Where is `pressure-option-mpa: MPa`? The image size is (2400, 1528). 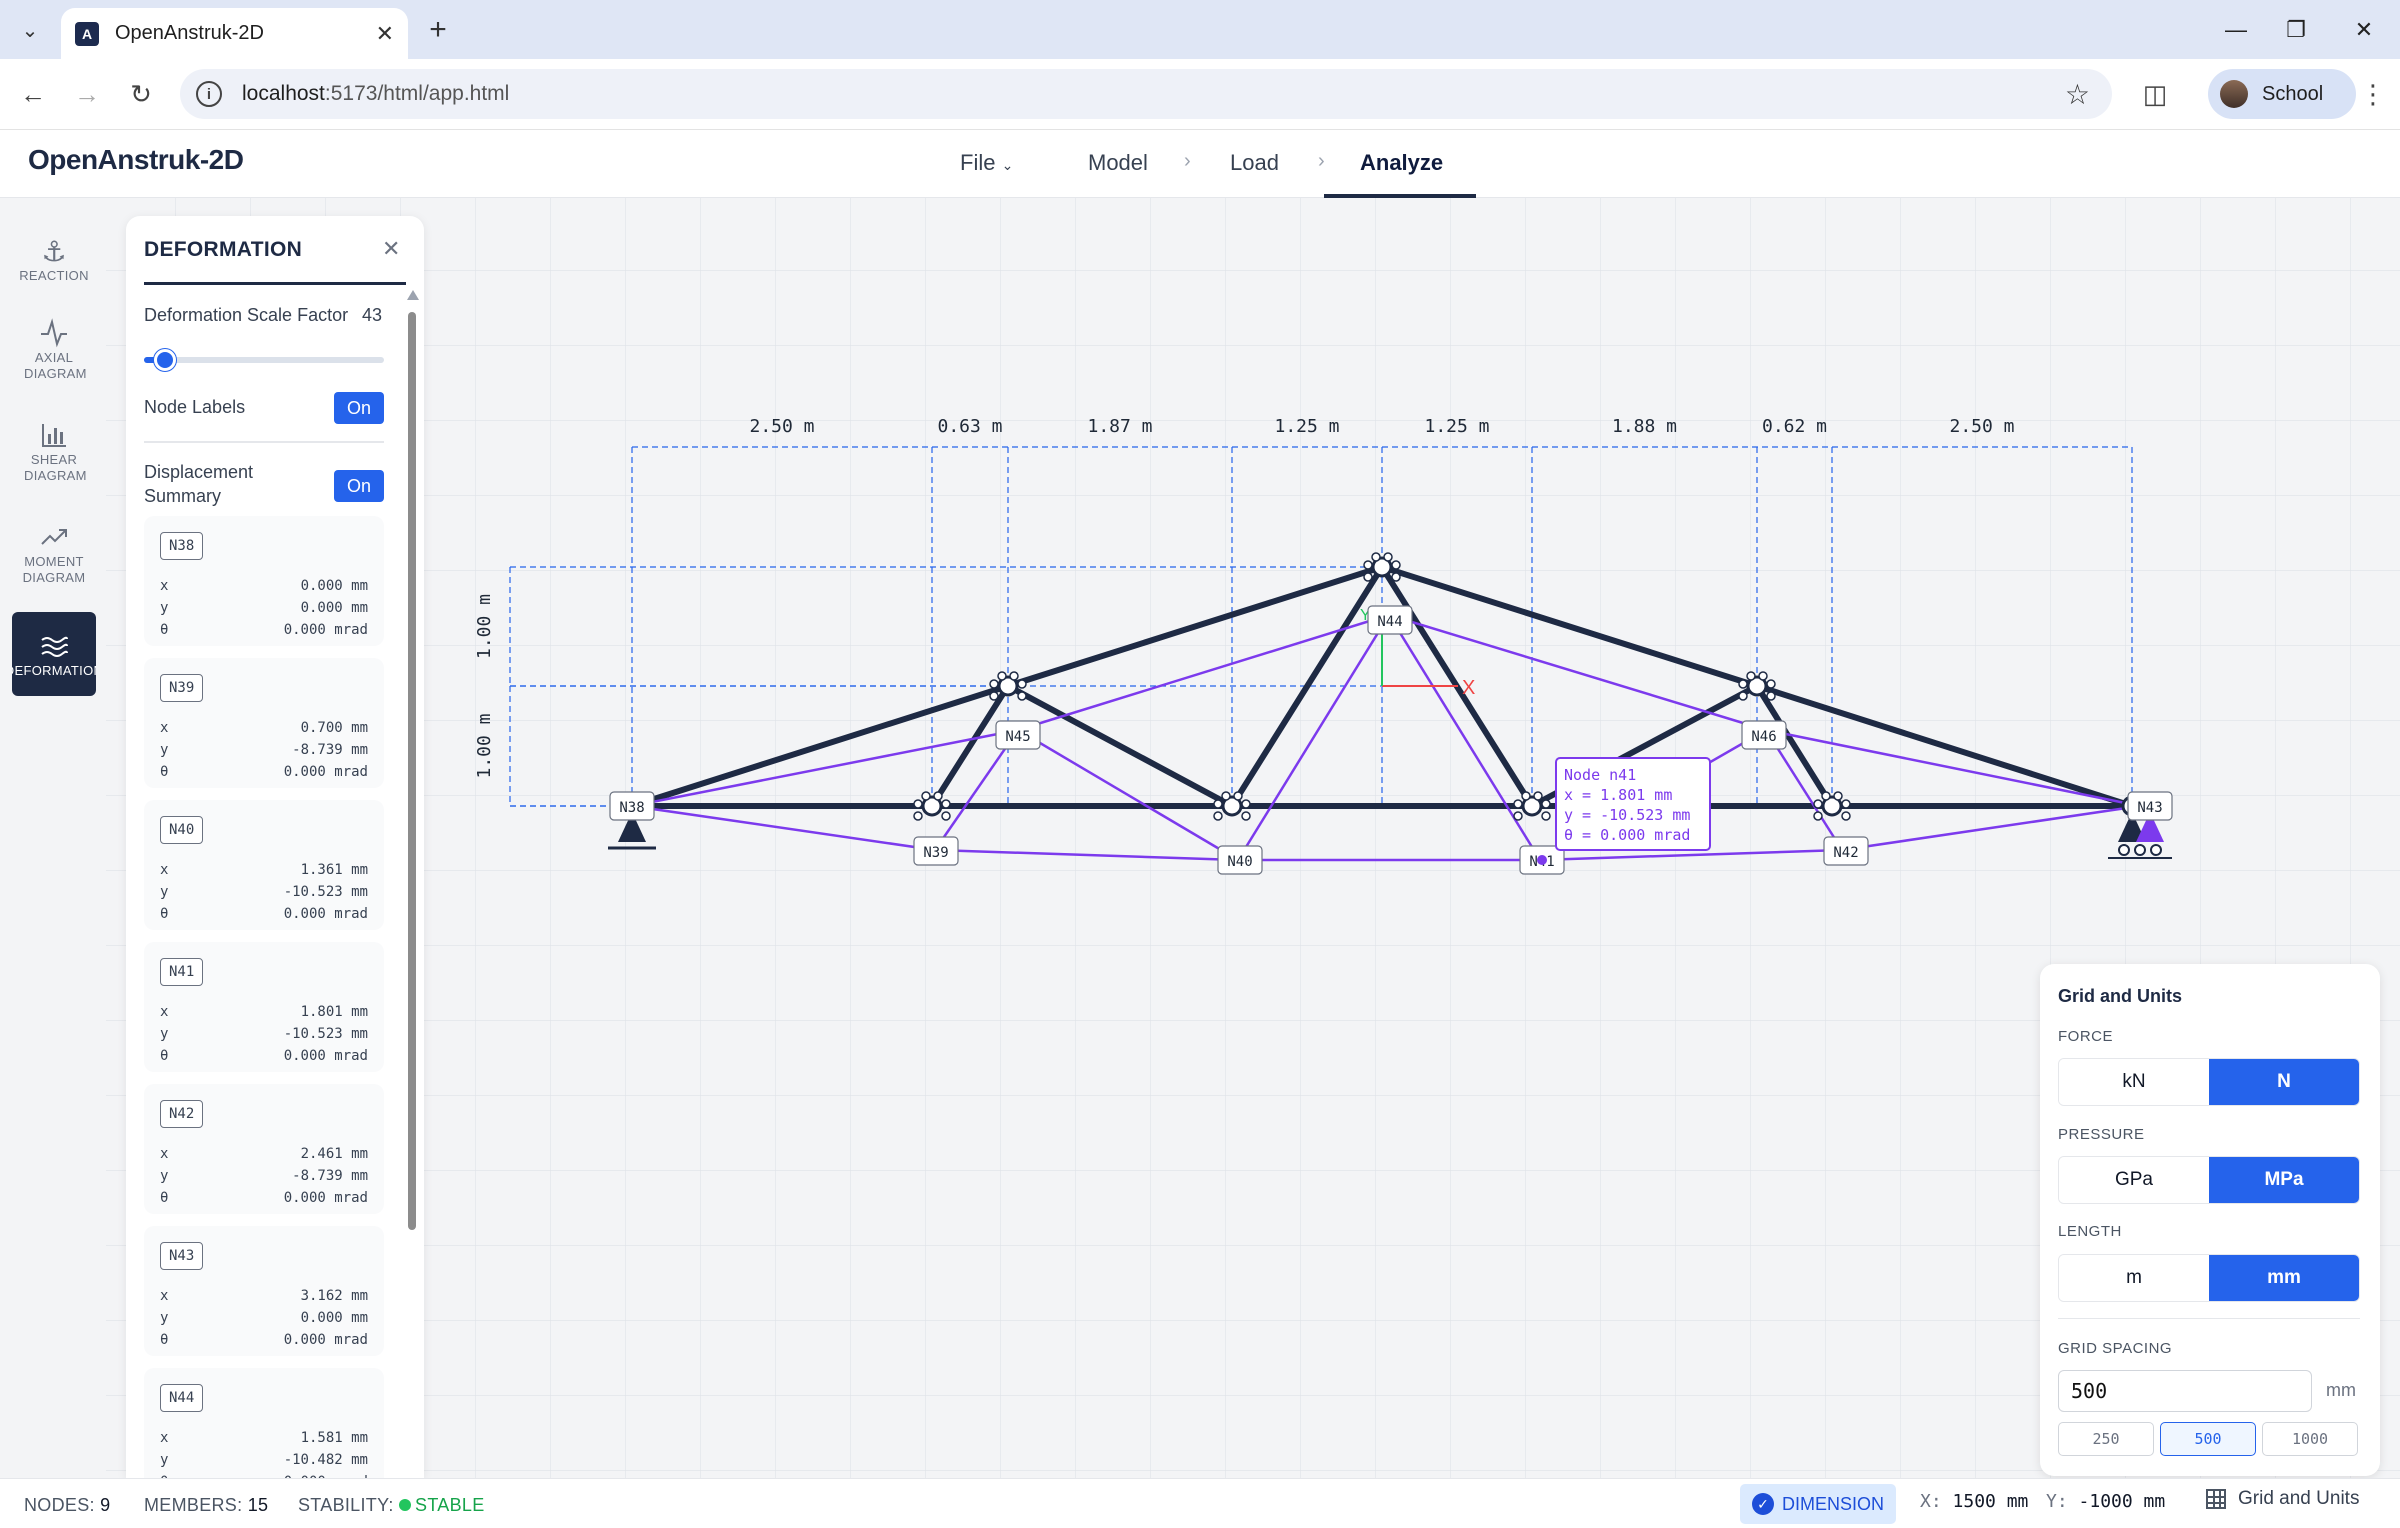
pressure-option-mpa: MPa is located at coordinates (2284, 1180).